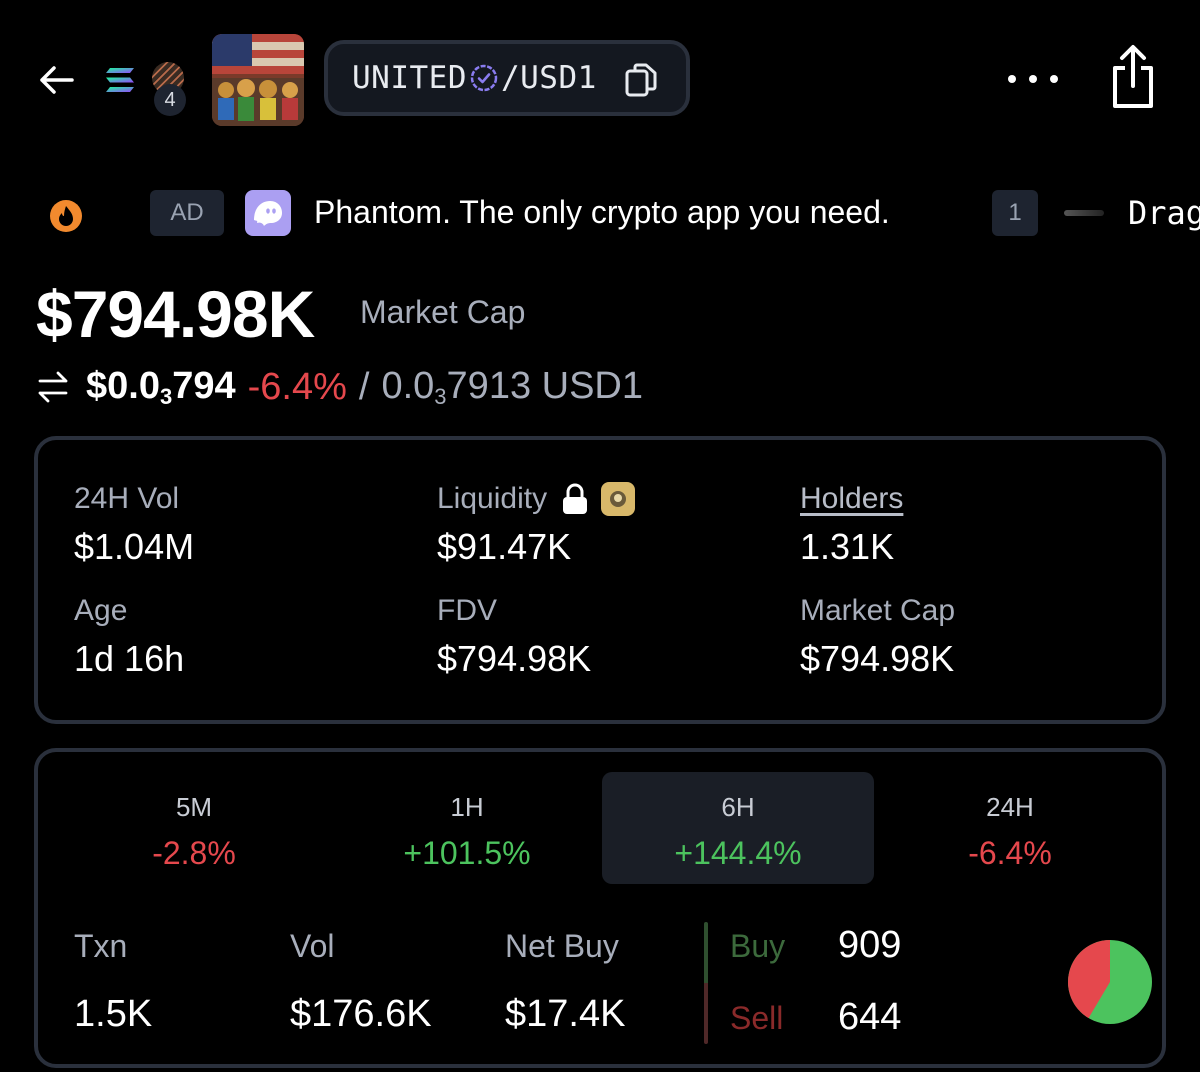  What do you see at coordinates (504, 546) in the screenshot?
I see `stat-value: $91.47K` at bounding box center [504, 546].